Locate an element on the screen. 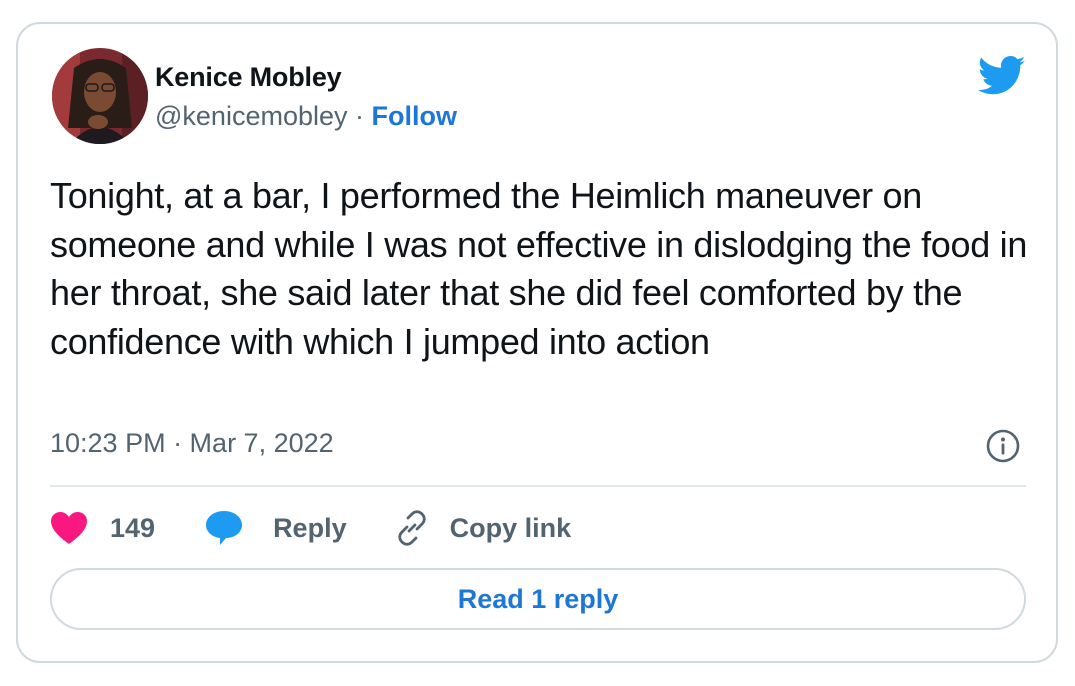 The image size is (1075, 686). speech-bubble-icon is located at coordinates (224, 528).